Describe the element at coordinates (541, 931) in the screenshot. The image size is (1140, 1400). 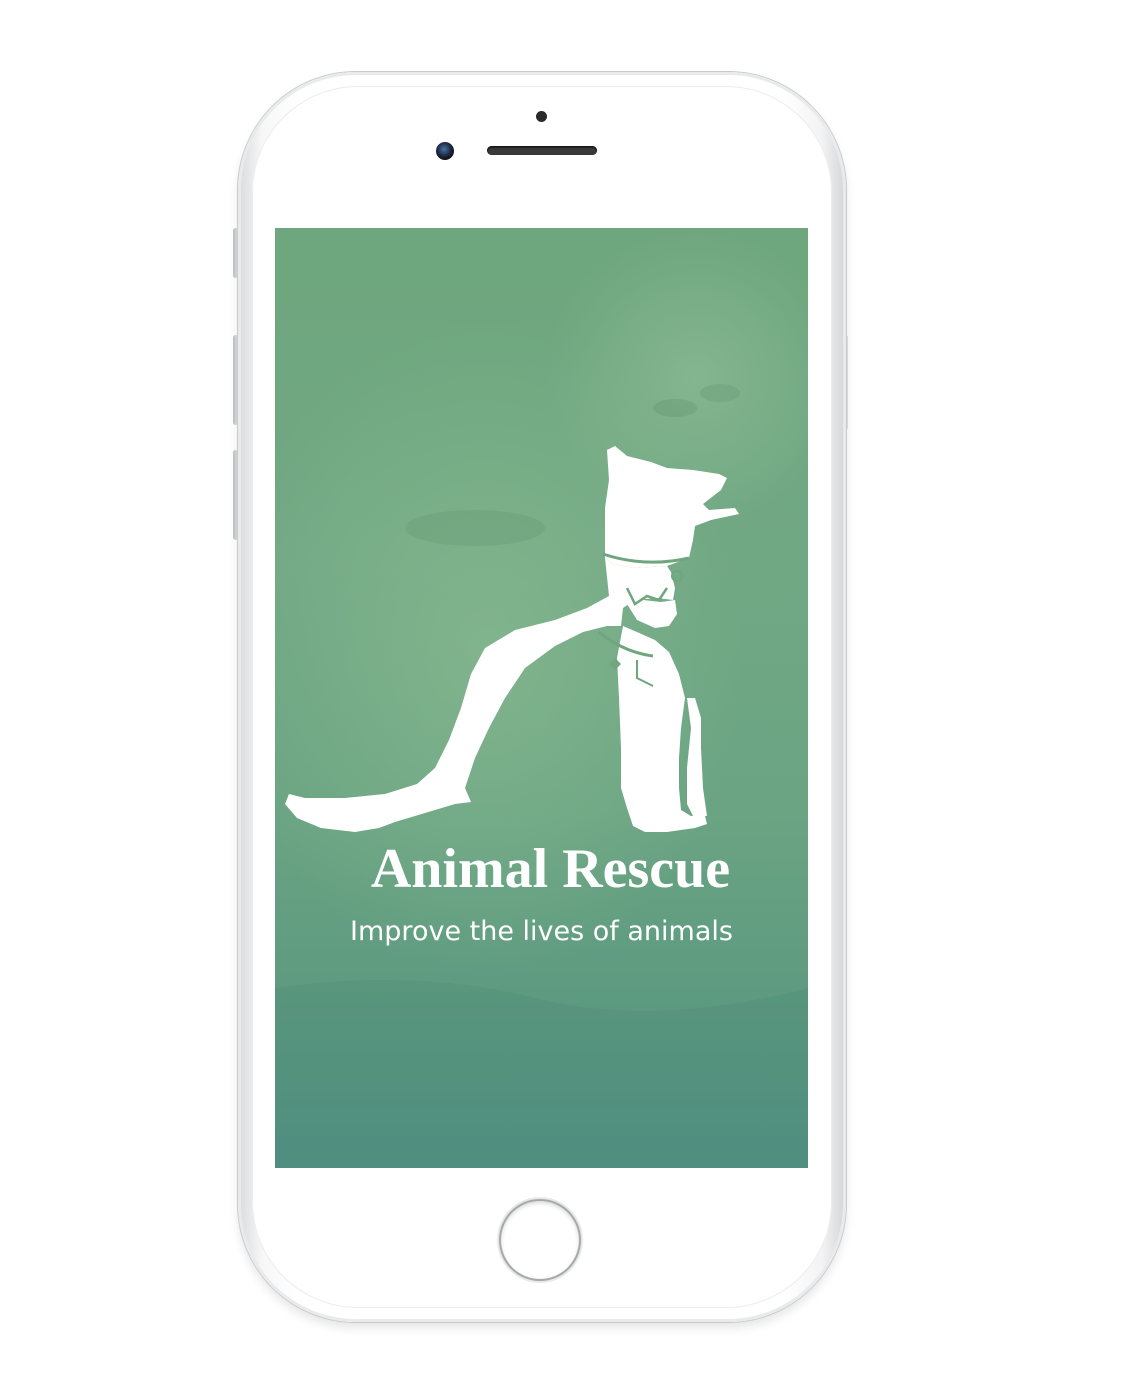
I see `app-tagline: Improve the lives of animals` at that location.